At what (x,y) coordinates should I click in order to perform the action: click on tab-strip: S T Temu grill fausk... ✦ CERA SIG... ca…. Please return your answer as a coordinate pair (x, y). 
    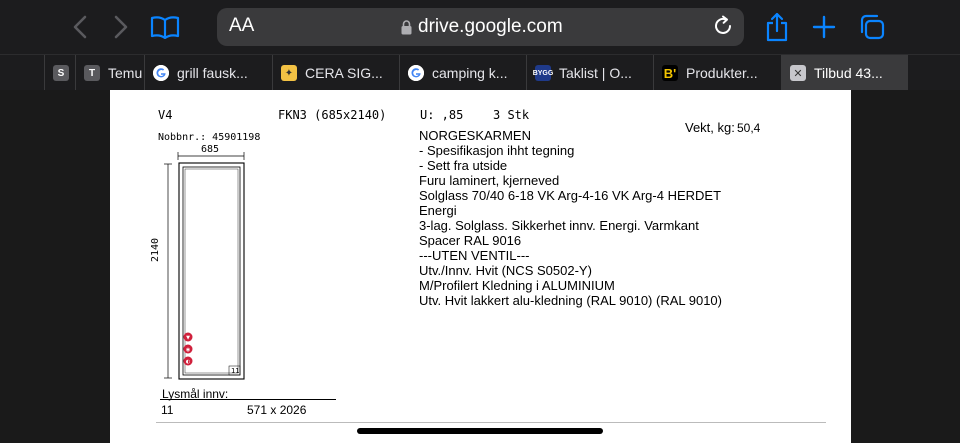
    Looking at the image, I should click on (480, 72).